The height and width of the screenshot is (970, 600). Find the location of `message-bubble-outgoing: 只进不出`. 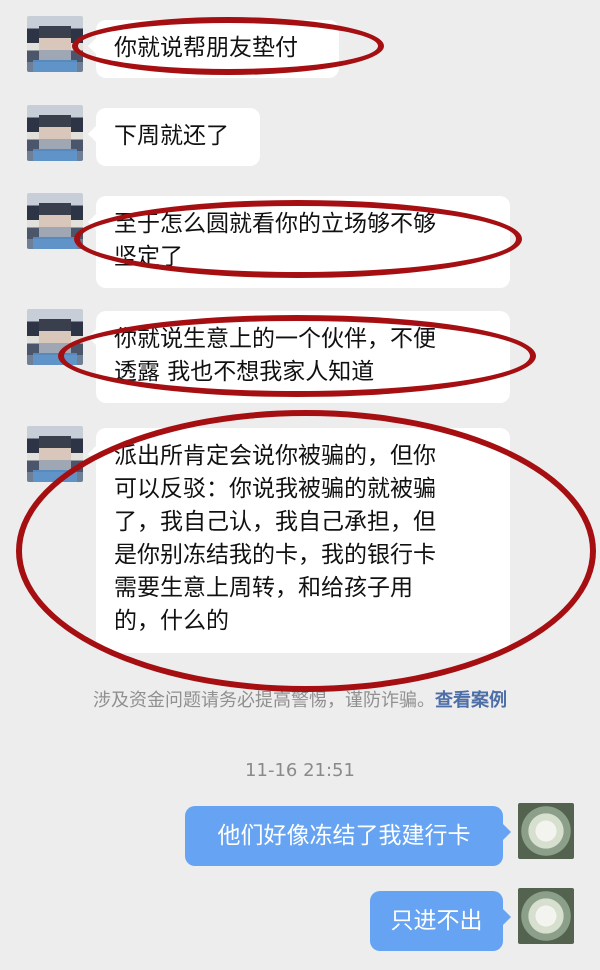

message-bubble-outgoing: 只进不出 is located at coordinates (440, 921).